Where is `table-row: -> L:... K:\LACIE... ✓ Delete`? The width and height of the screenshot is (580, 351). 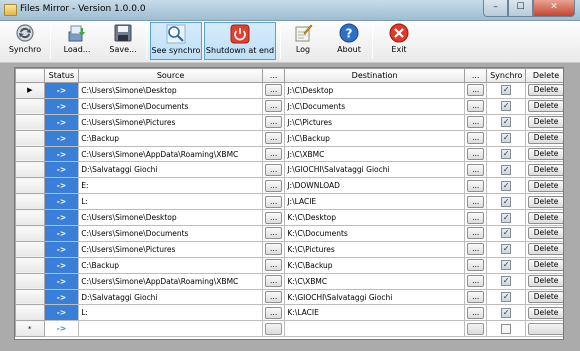 table-row: -> L:... K:\LACIE... ✓ Delete is located at coordinates (289, 313).